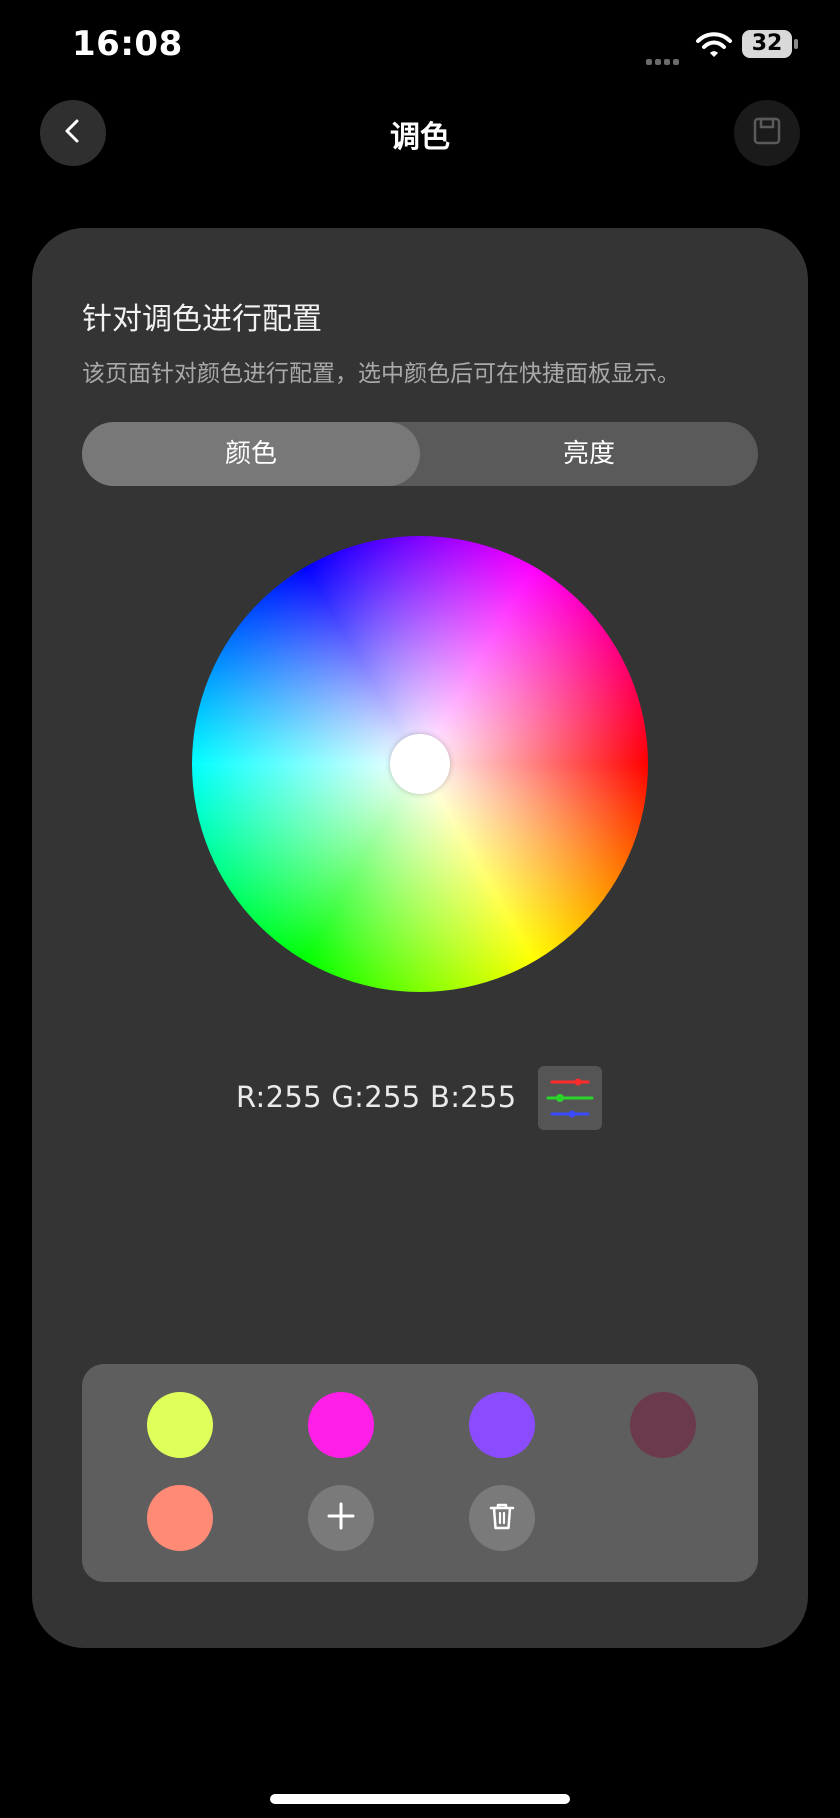 The height and width of the screenshot is (1818, 840). I want to click on save-icon, so click(767, 133).